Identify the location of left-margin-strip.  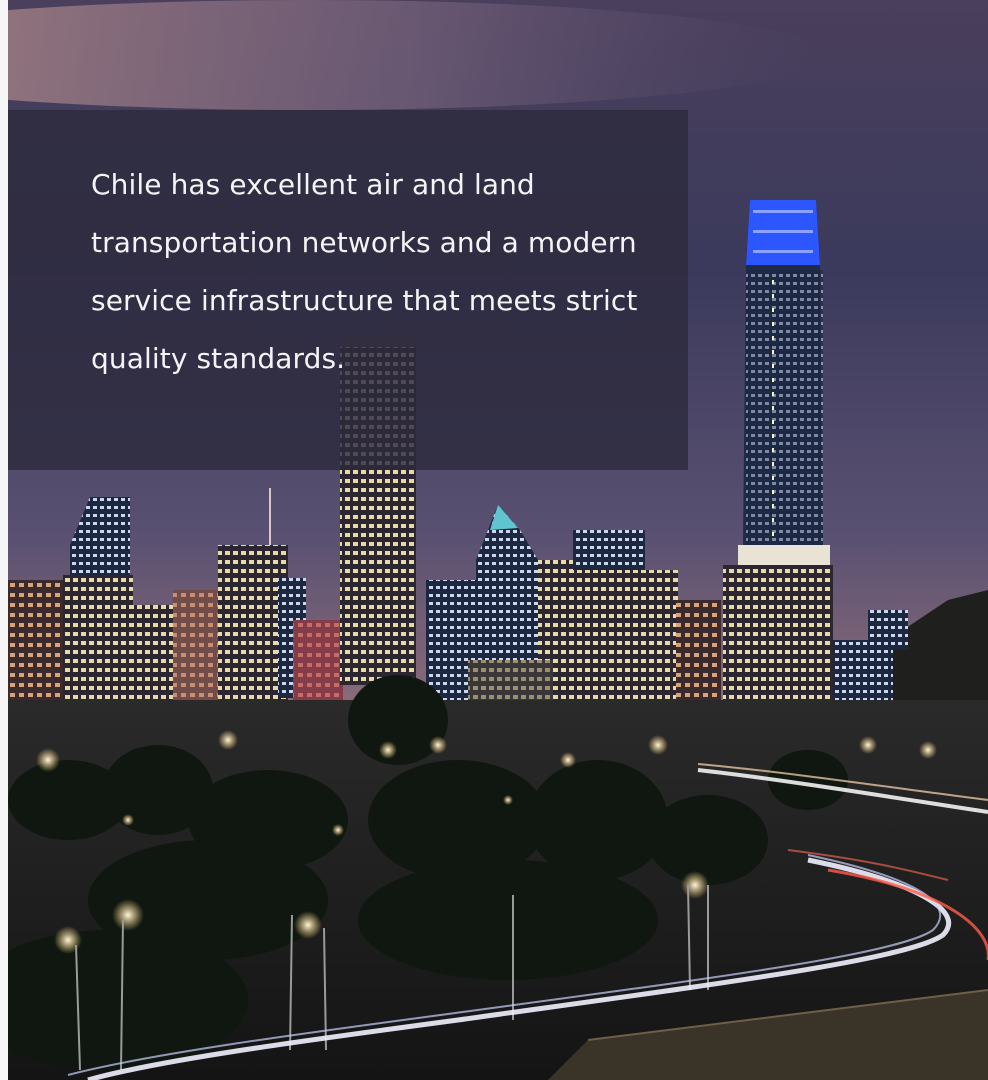
(4, 540).